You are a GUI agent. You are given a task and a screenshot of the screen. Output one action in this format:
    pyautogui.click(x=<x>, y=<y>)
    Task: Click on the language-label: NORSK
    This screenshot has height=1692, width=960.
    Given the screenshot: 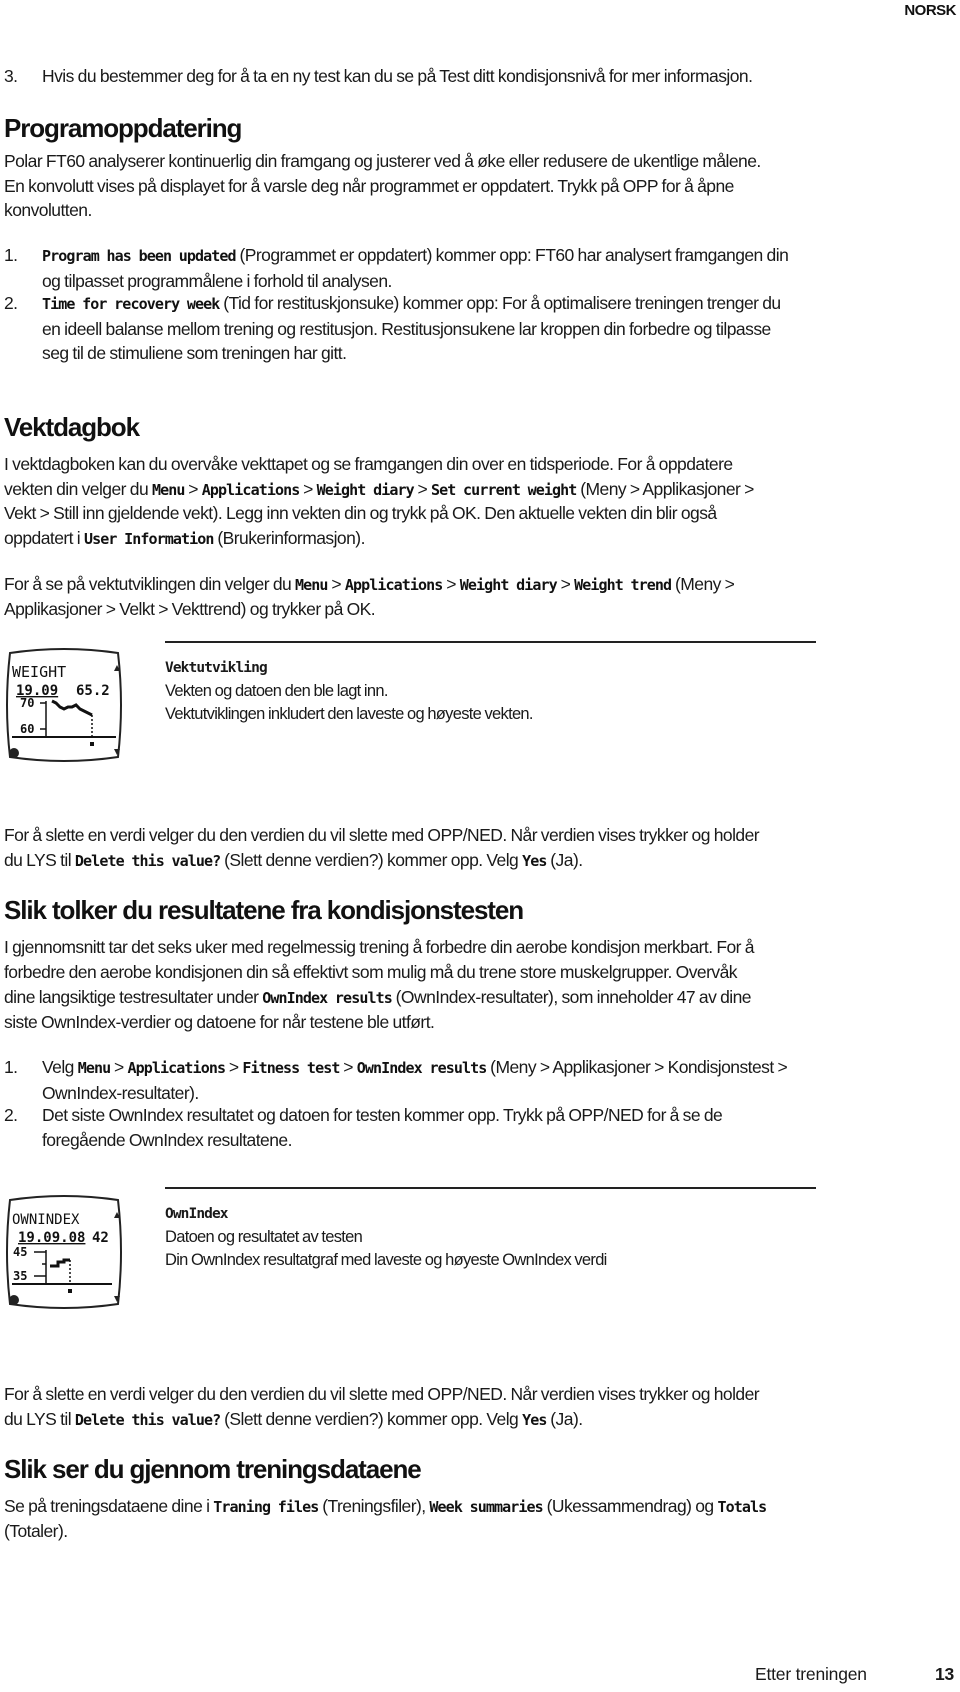 What is the action you would take?
    pyautogui.click(x=930, y=10)
    